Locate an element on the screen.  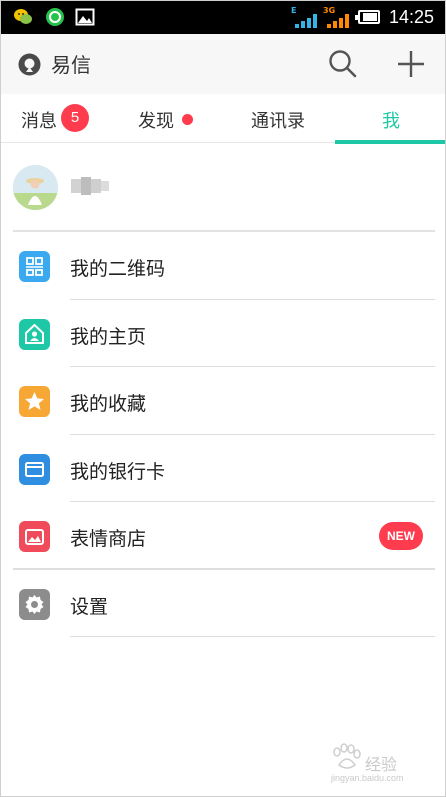
avatar is located at coordinates (35, 187).